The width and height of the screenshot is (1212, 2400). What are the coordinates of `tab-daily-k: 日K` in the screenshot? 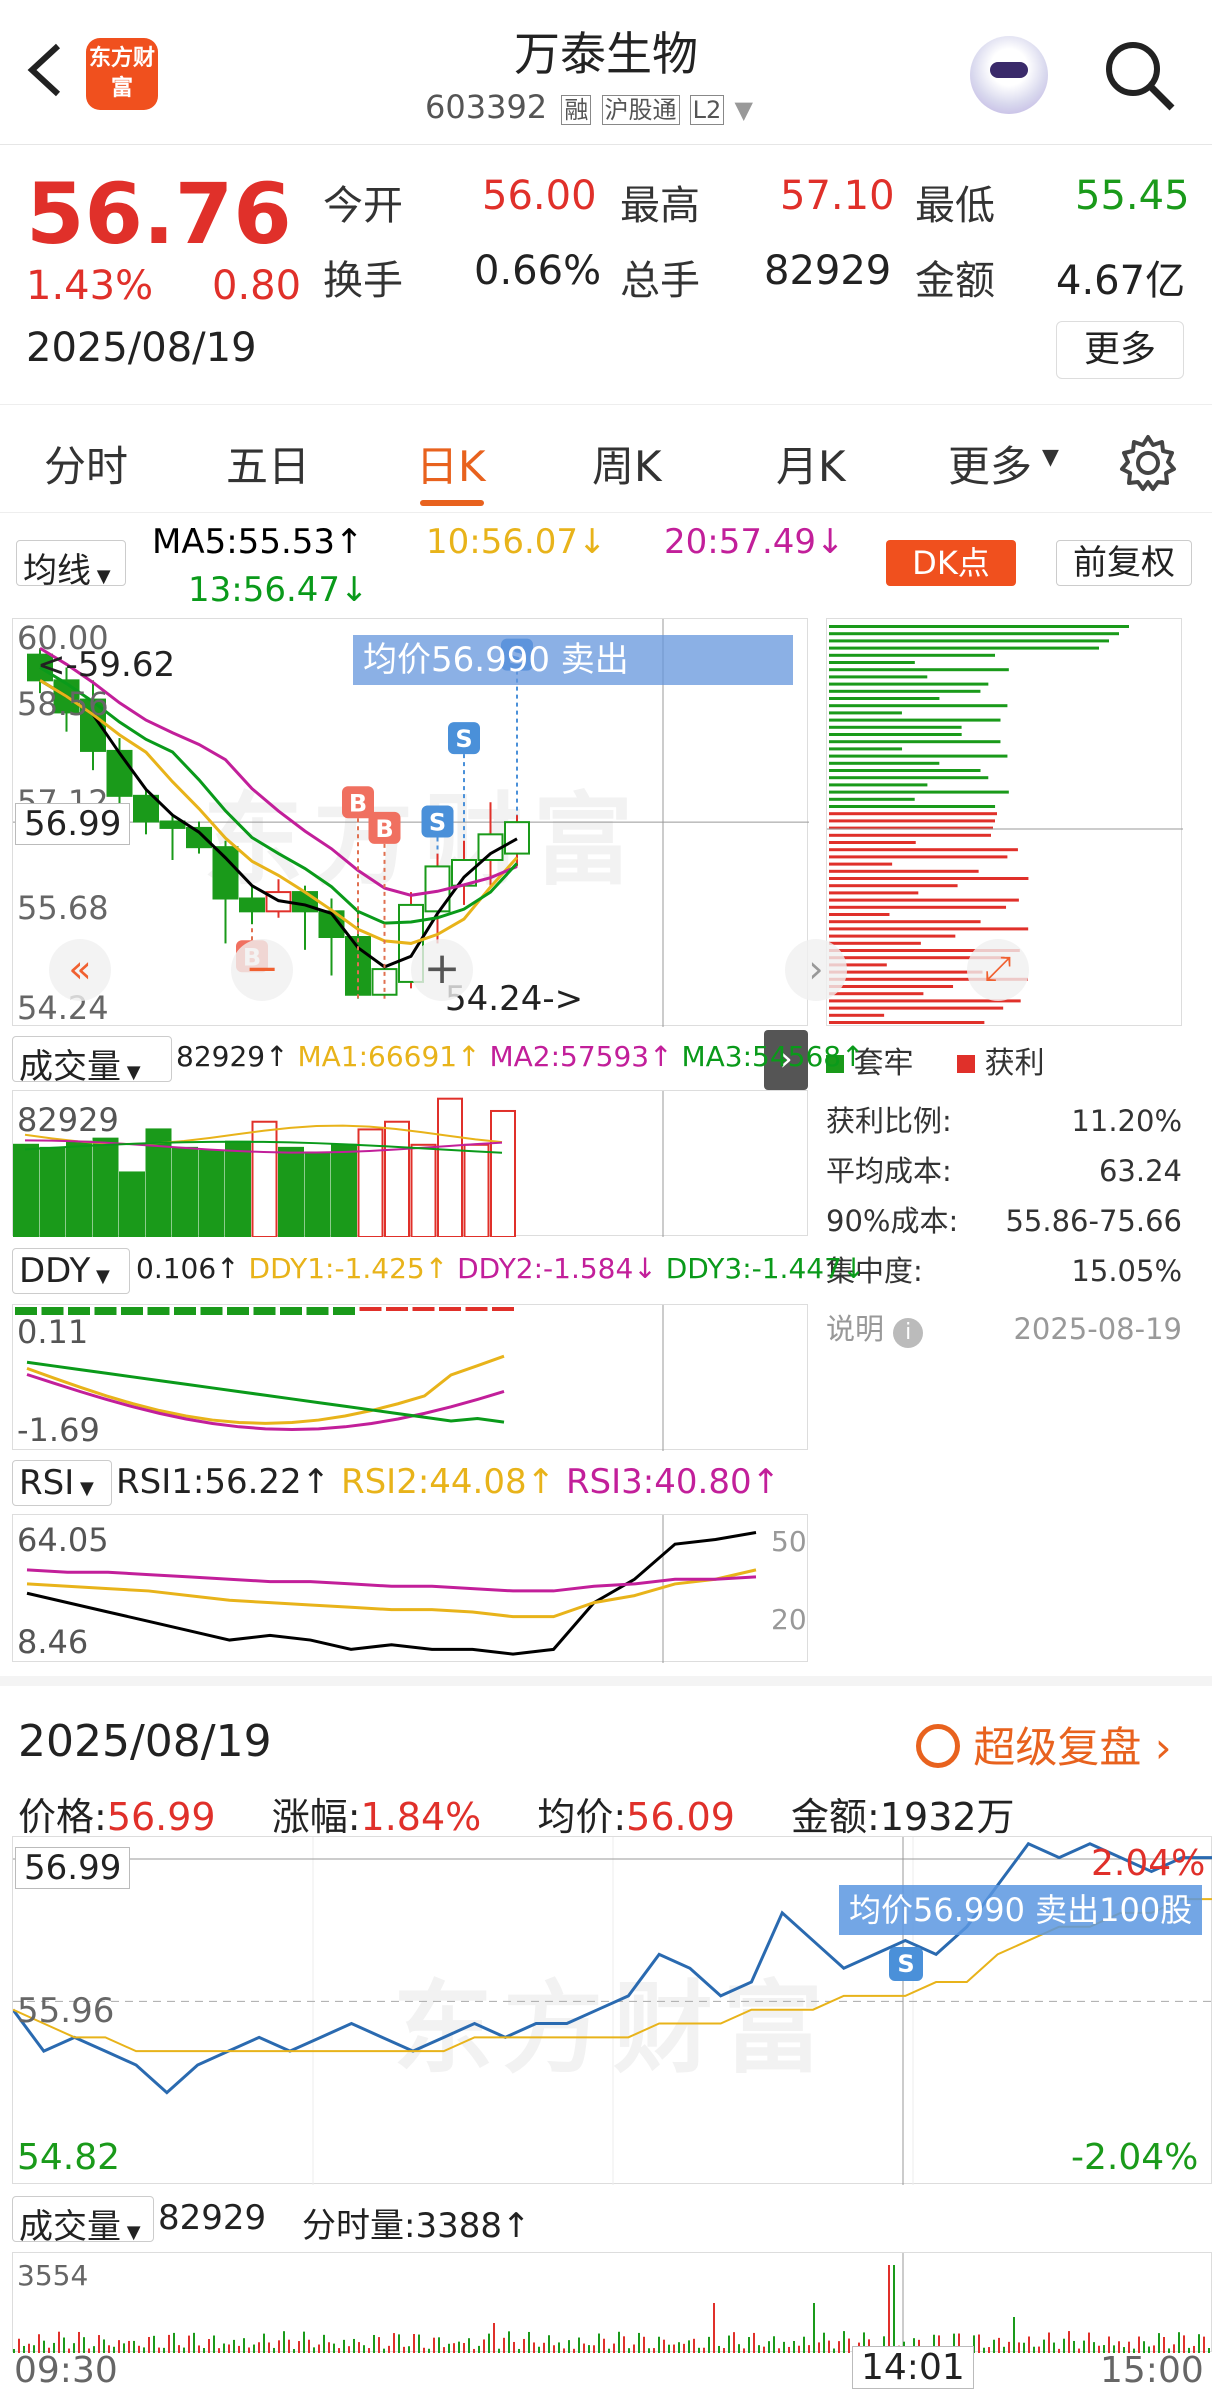 It's located at (451, 463).